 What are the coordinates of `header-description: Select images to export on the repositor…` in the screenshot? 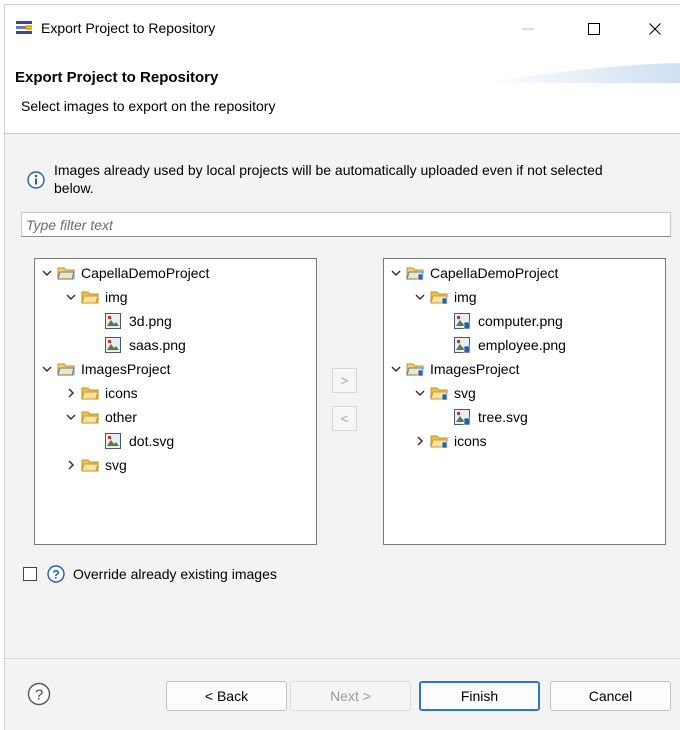 It's located at (148, 106).